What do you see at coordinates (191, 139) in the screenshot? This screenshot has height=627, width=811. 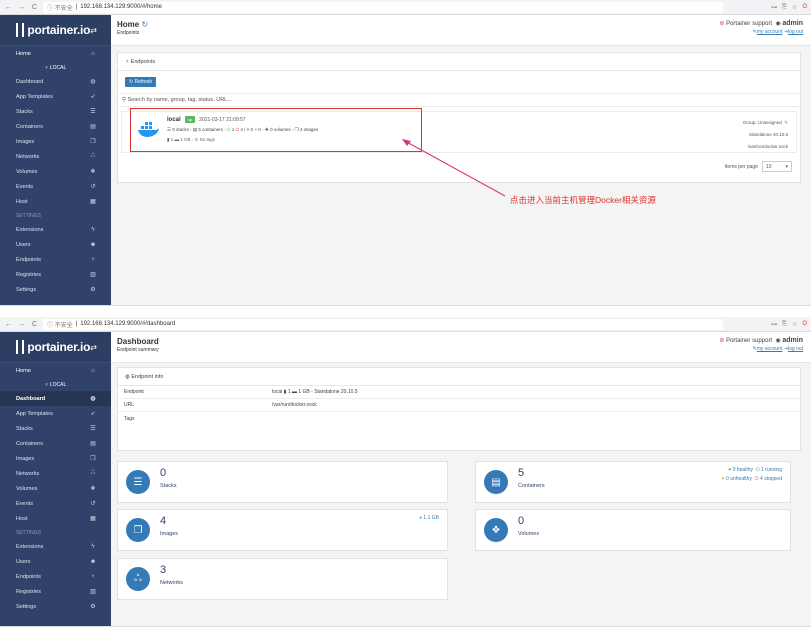 I see `endpoint-resources: ▮ 1 ▬ 1 GB - ⊙ No tags` at bounding box center [191, 139].